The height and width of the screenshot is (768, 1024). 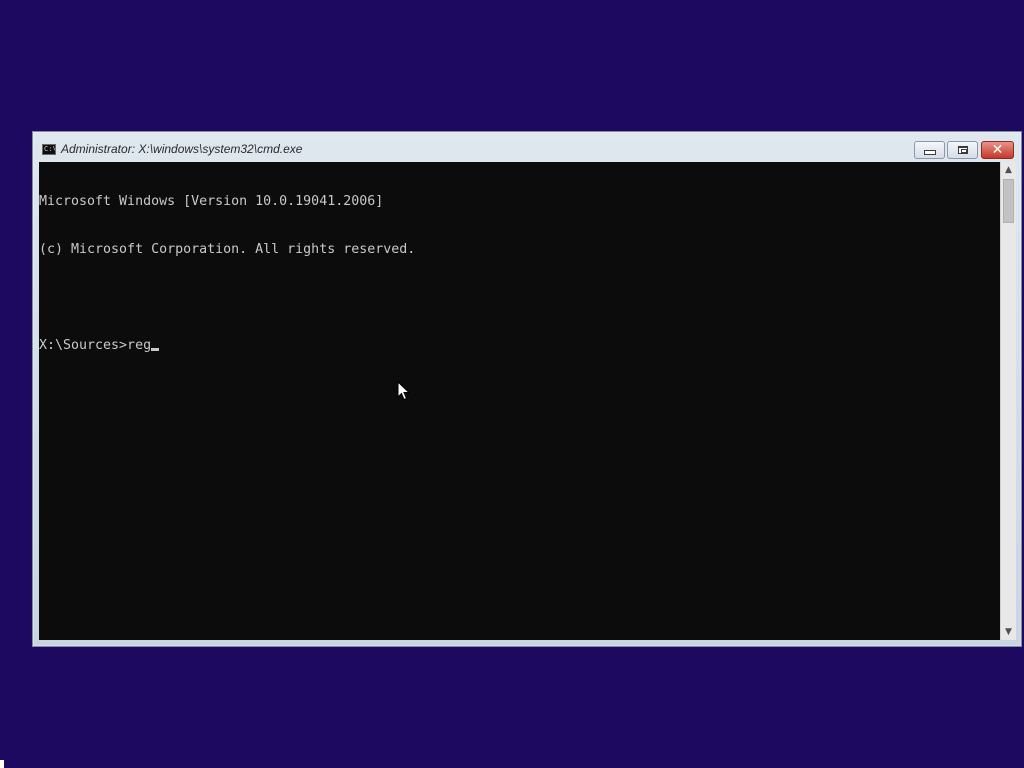 What do you see at coordinates (1008, 401) in the screenshot?
I see `vertical-scrollbar: ▲ ▼` at bounding box center [1008, 401].